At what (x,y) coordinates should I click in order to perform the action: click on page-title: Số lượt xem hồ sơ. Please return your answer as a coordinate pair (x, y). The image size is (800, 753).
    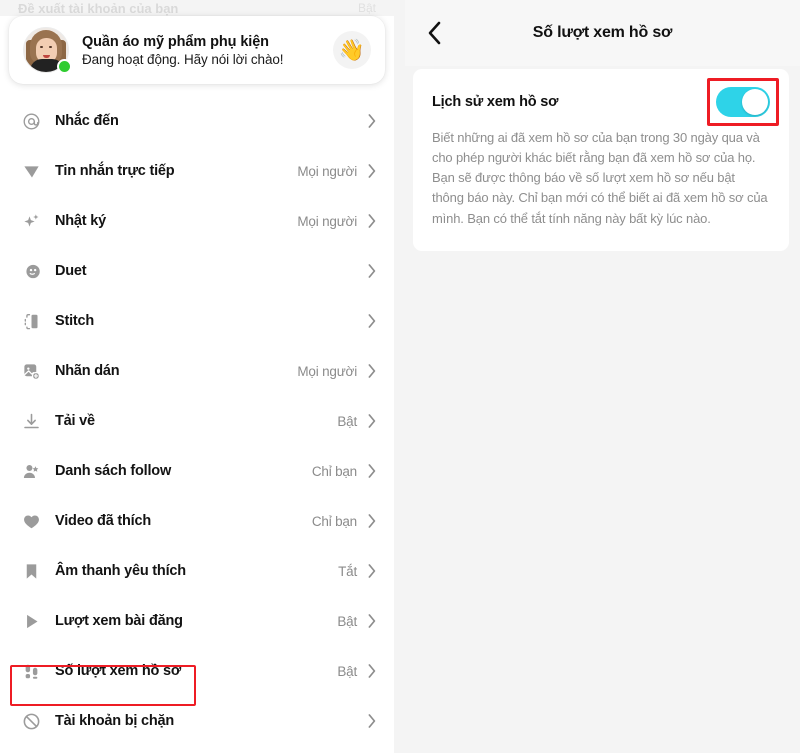
    Looking at the image, I should click on (602, 32).